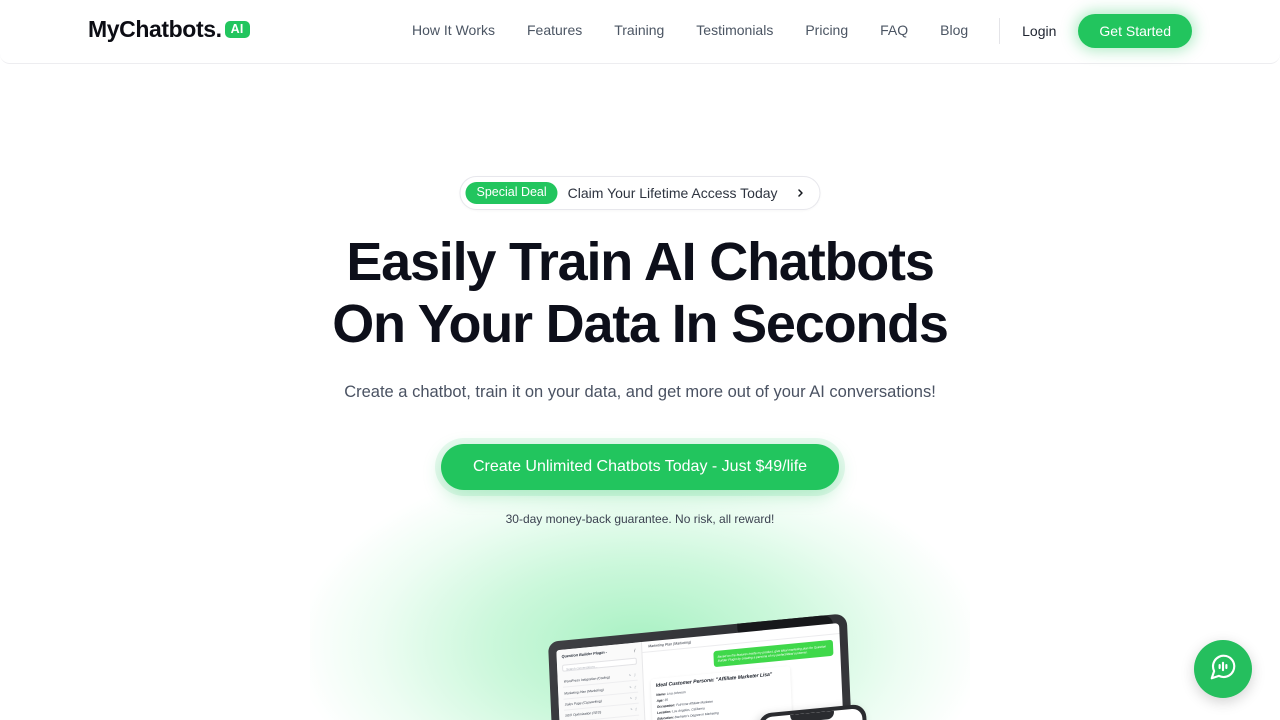 Image resolution: width=1280 pixels, height=720 pixels. Describe the element at coordinates (583, 703) in the screenshot. I see `mockup-conversation-label: Sales Page (Copywriting)` at that location.